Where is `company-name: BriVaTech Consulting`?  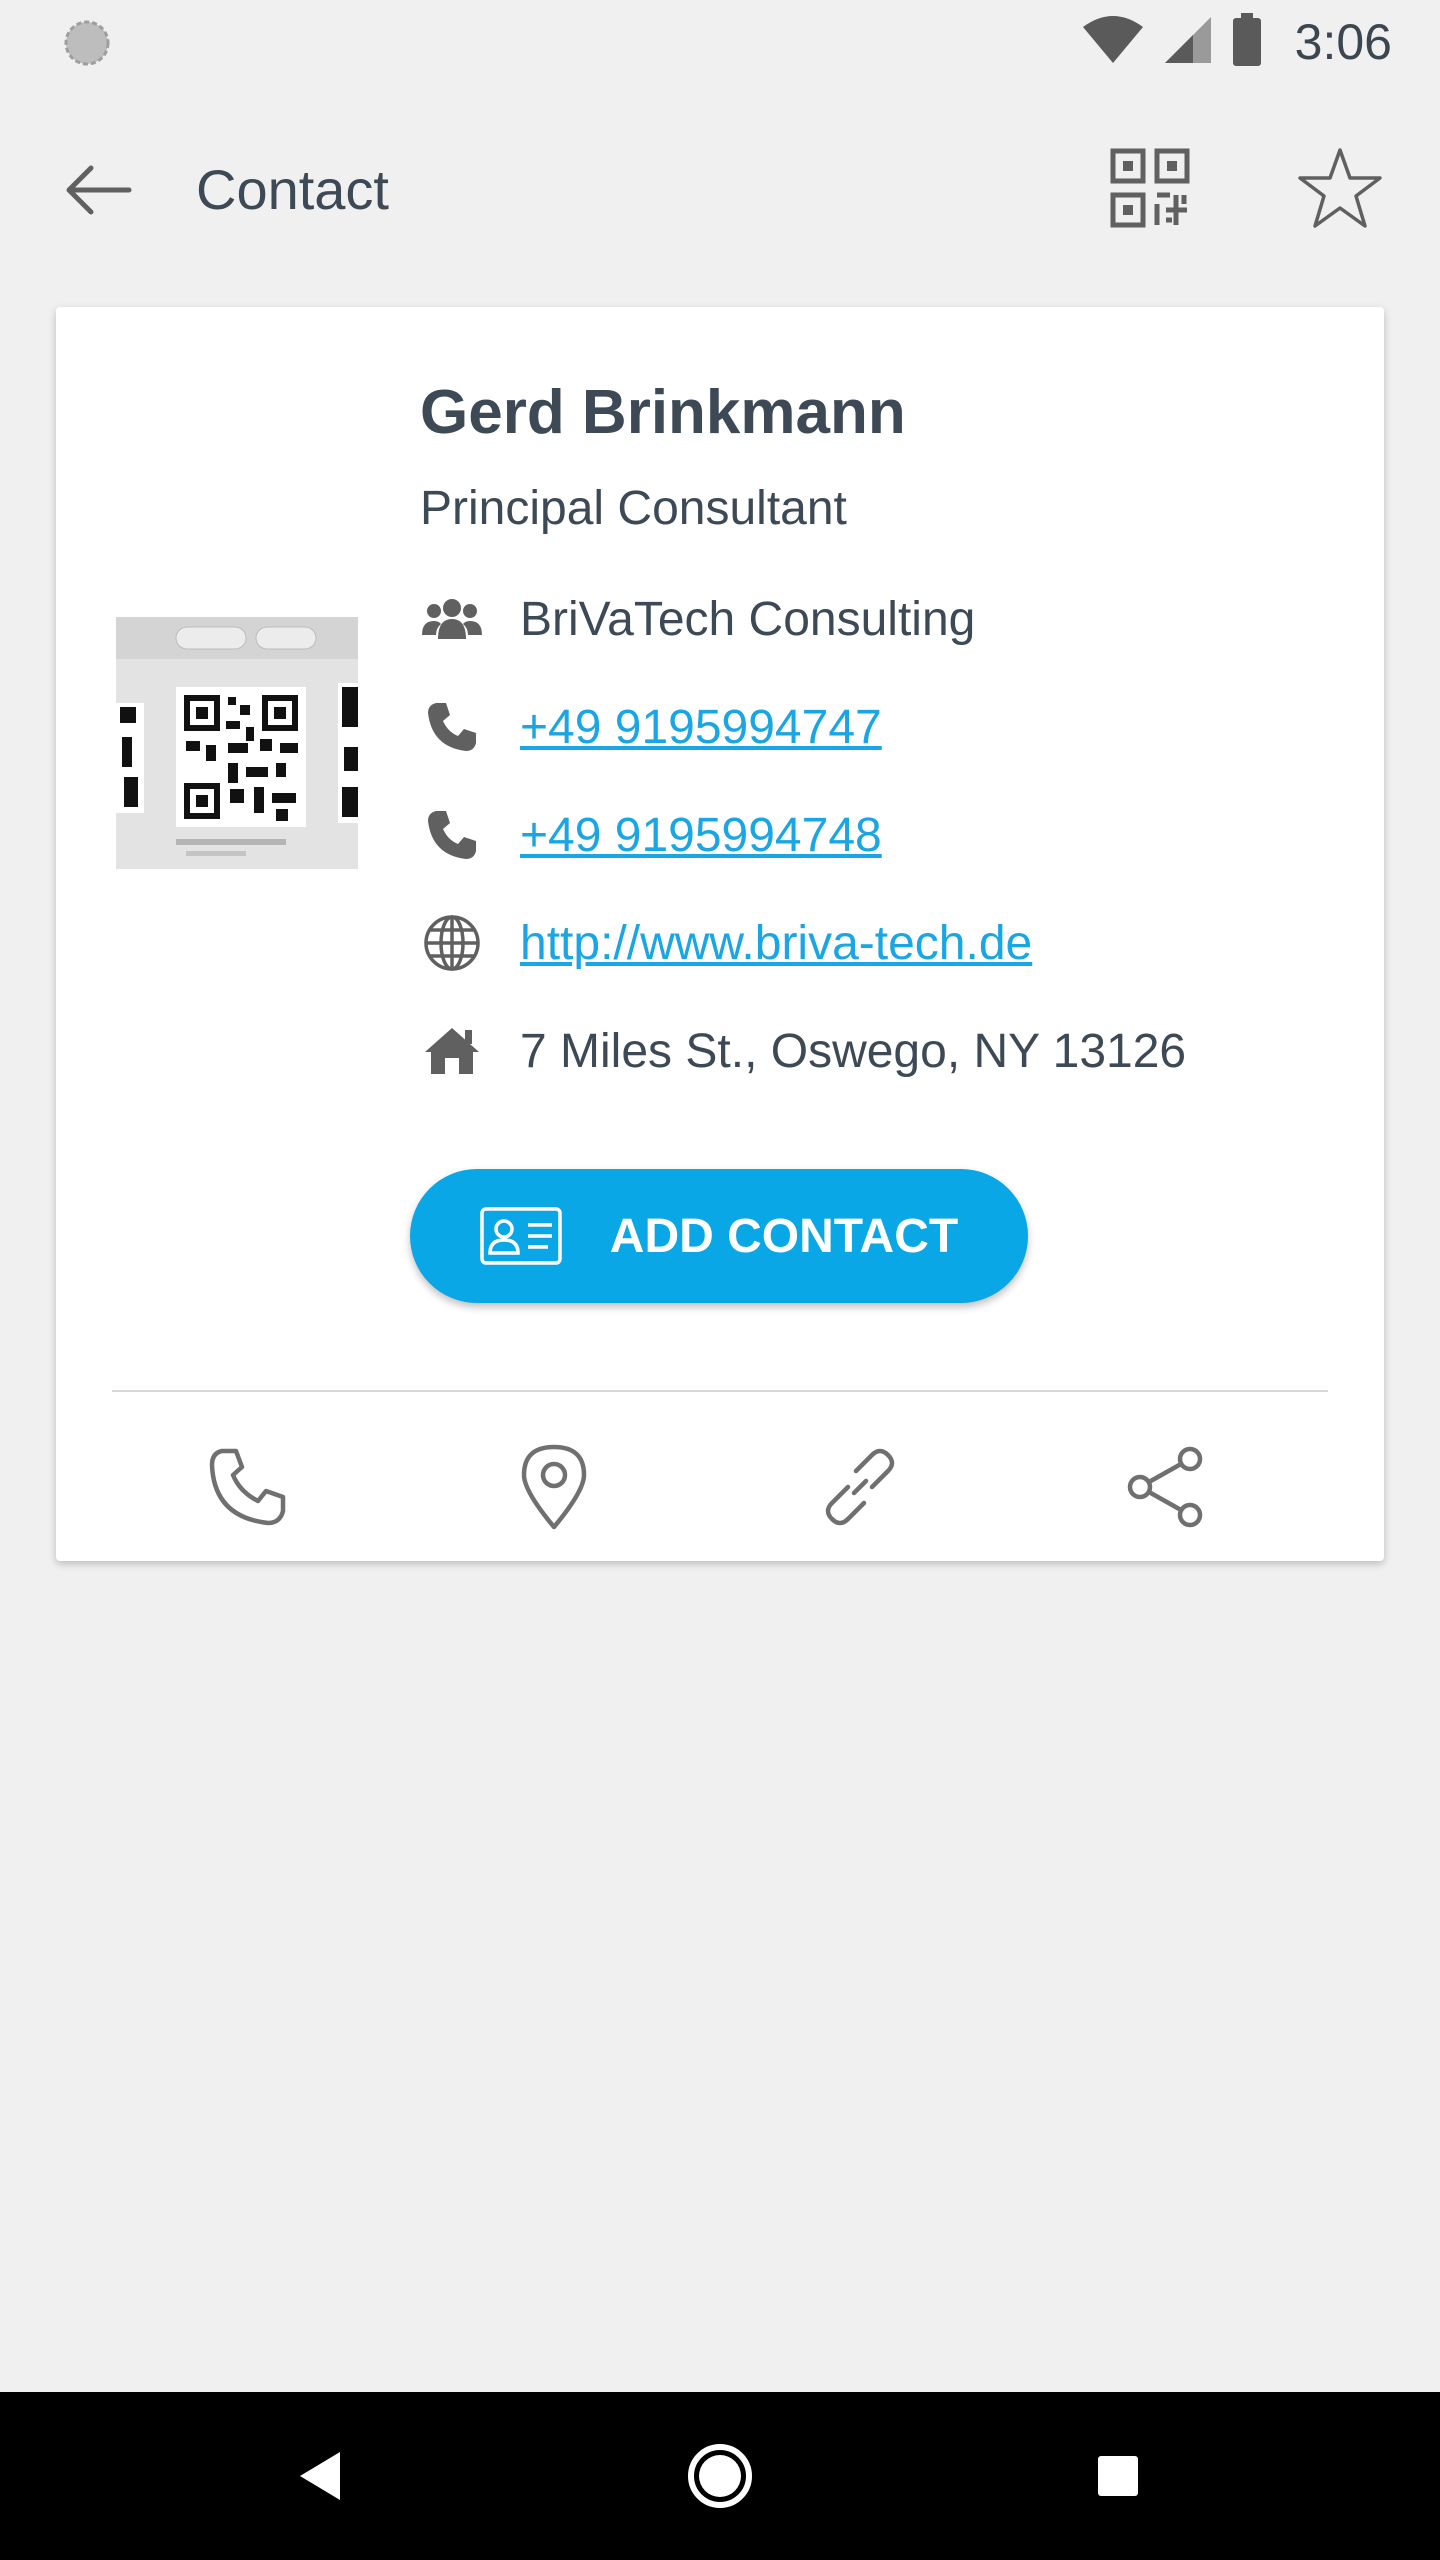 company-name: BriVaTech Consulting is located at coordinates (748, 619).